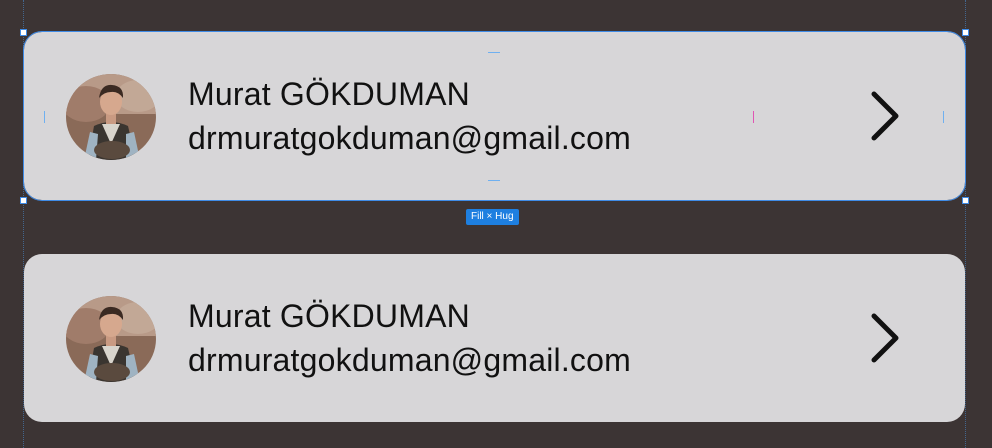 This screenshot has width=992, height=448. I want to click on gap-indicator, so click(753, 117).